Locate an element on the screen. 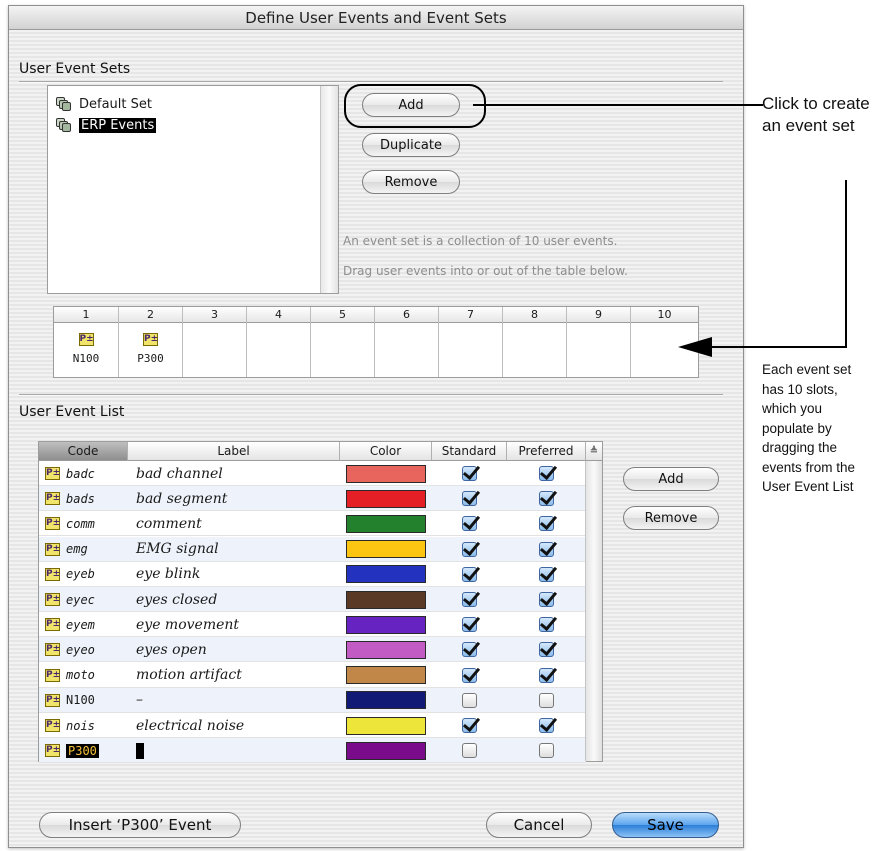 The width and height of the screenshot is (895, 851). table-row: P± N100 – is located at coordinates (312, 700).